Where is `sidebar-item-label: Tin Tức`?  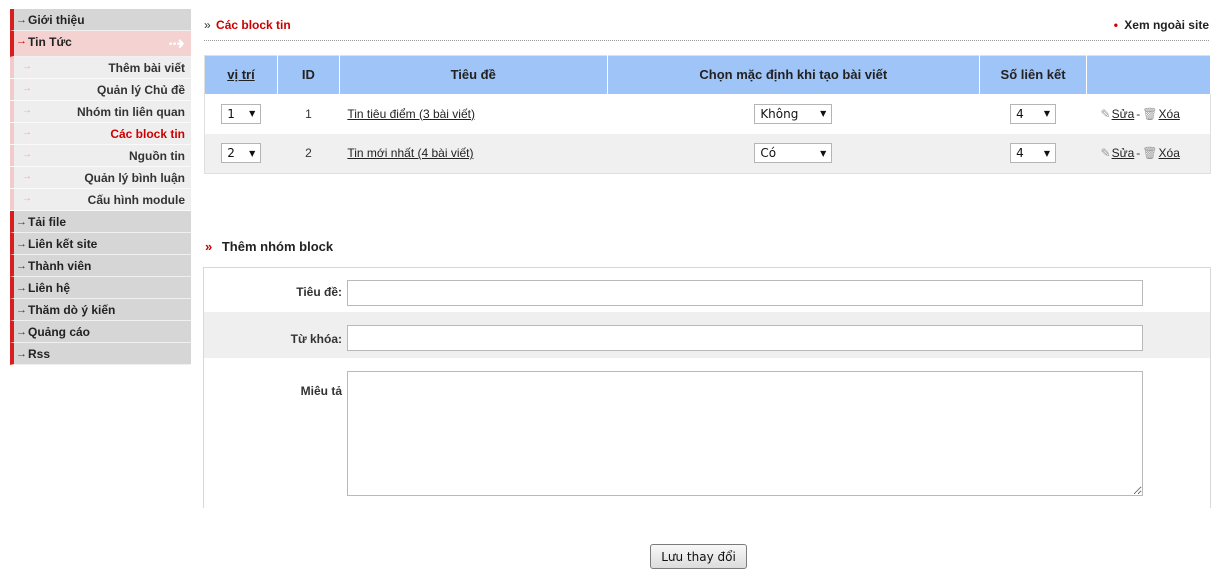 sidebar-item-label: Tin Tức is located at coordinates (50, 42).